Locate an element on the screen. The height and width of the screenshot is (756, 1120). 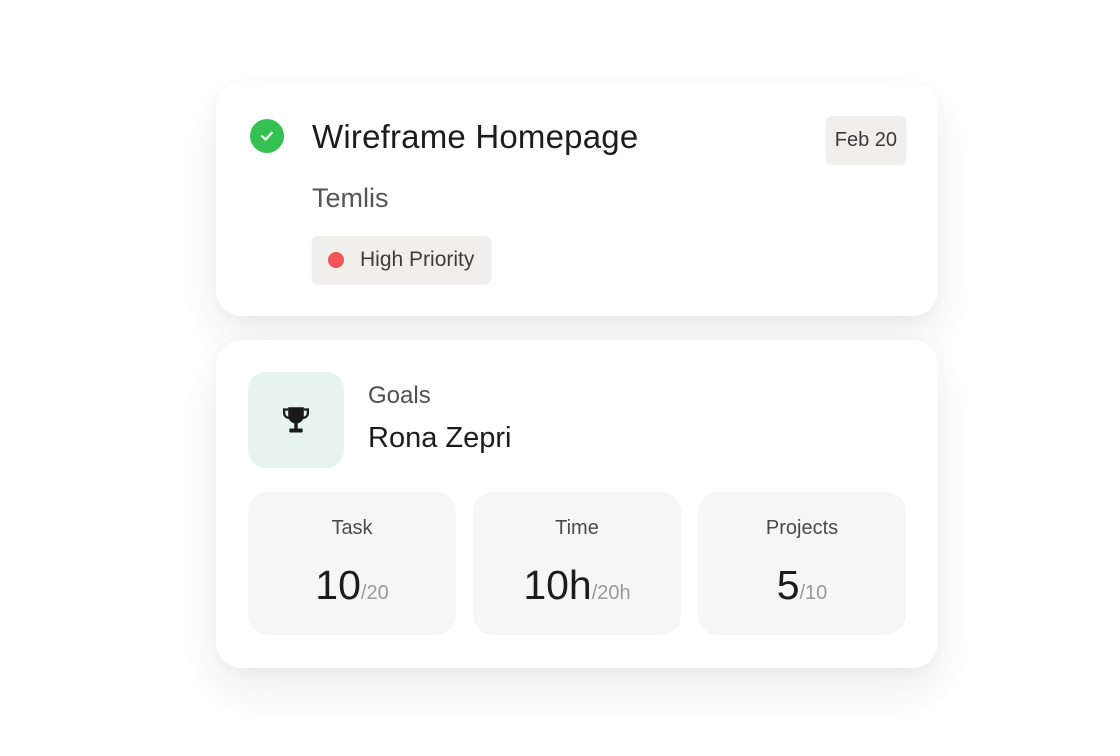
stat-value: 5/10 is located at coordinates (802, 585).